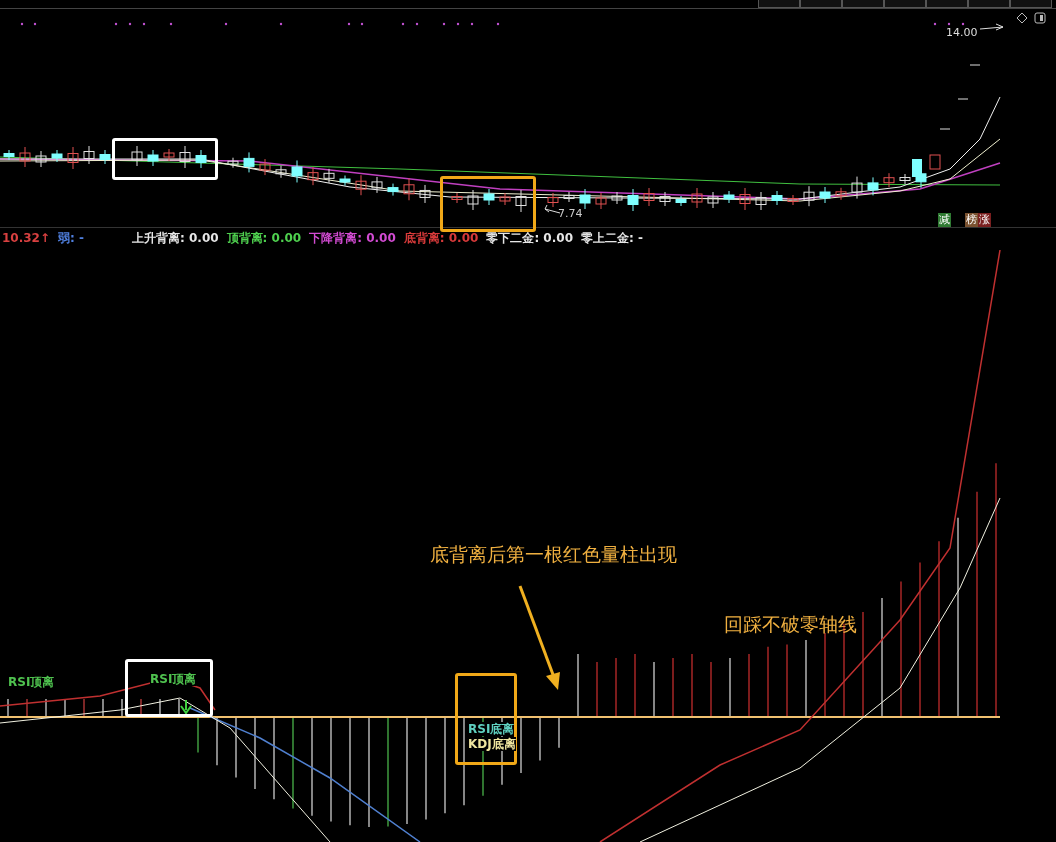 Image resolution: width=1056 pixels, height=842 pixels. I want to click on strength-label: 弱: -, so click(71, 238).